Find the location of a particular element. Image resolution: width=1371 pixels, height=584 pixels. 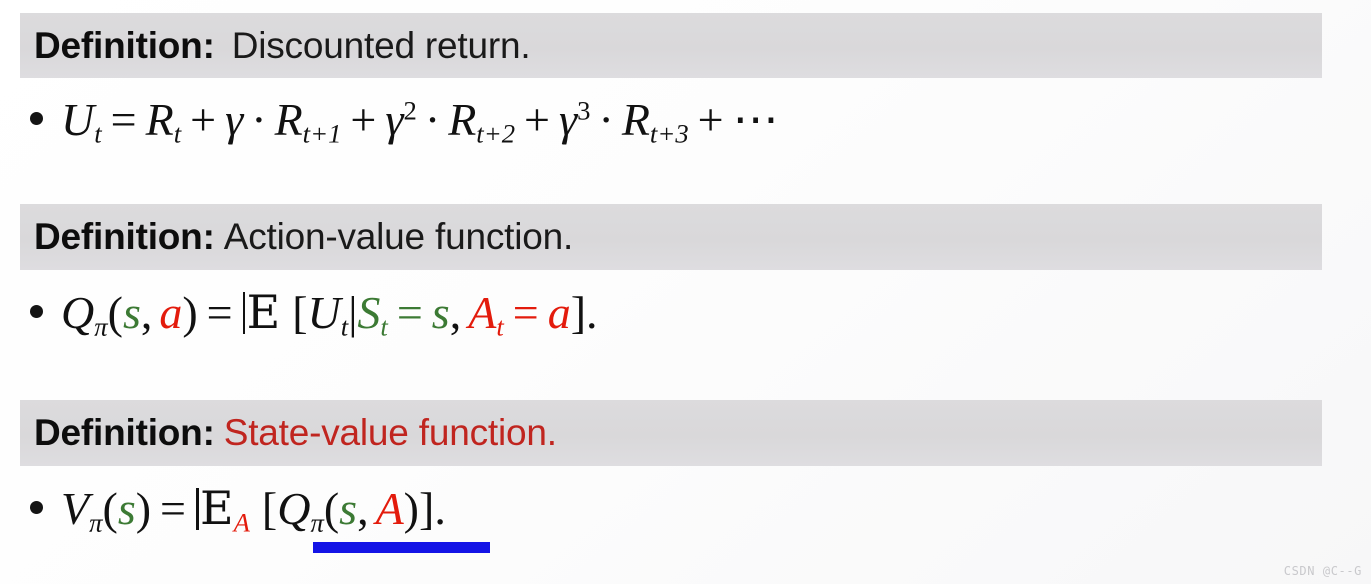

math-comma-2: , is located at coordinates (455, 312).